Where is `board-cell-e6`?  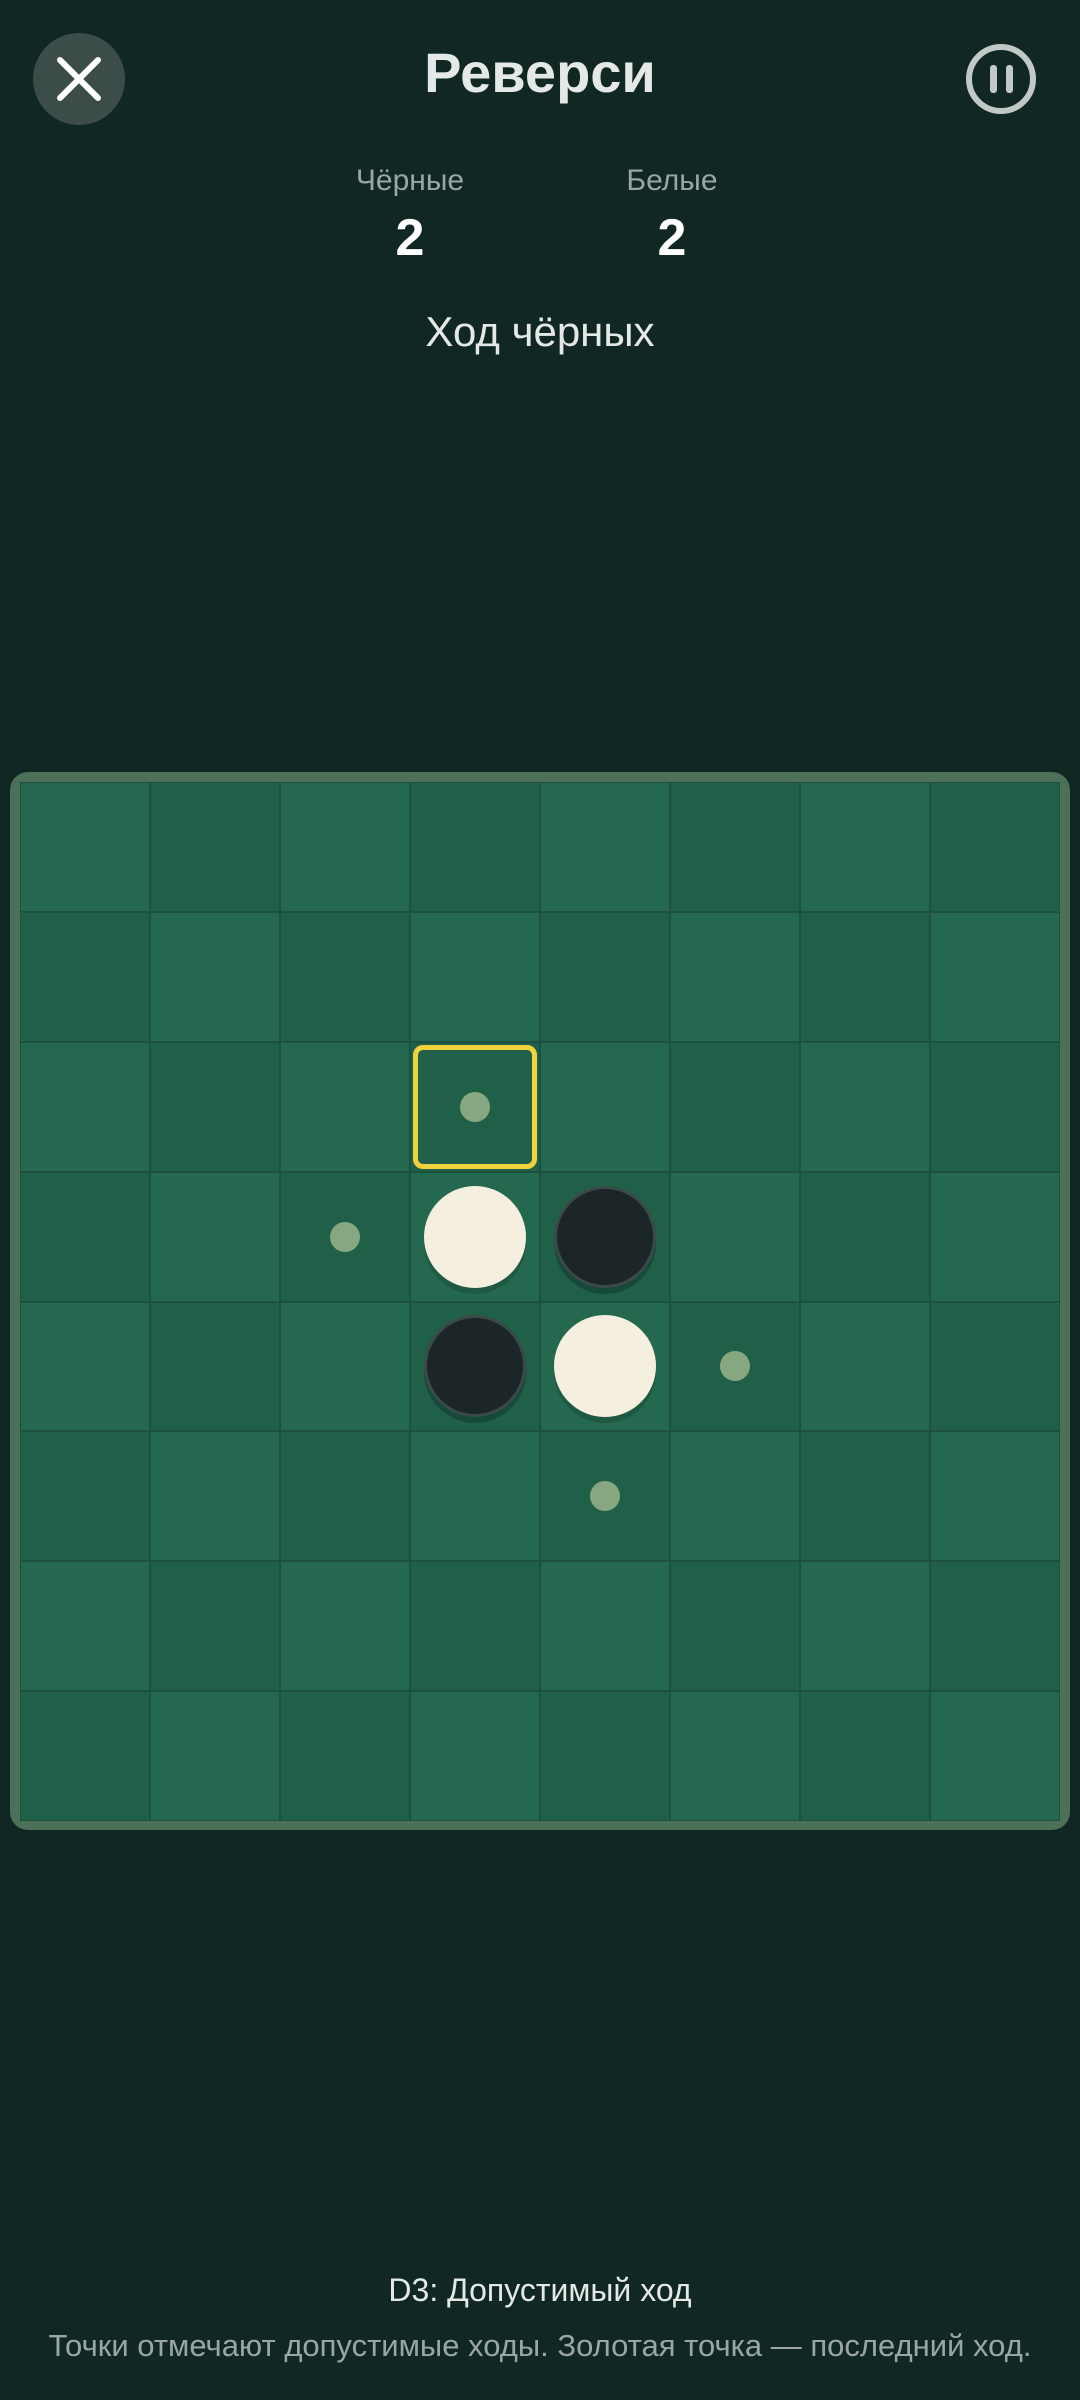
board-cell-e6 is located at coordinates (605, 1496).